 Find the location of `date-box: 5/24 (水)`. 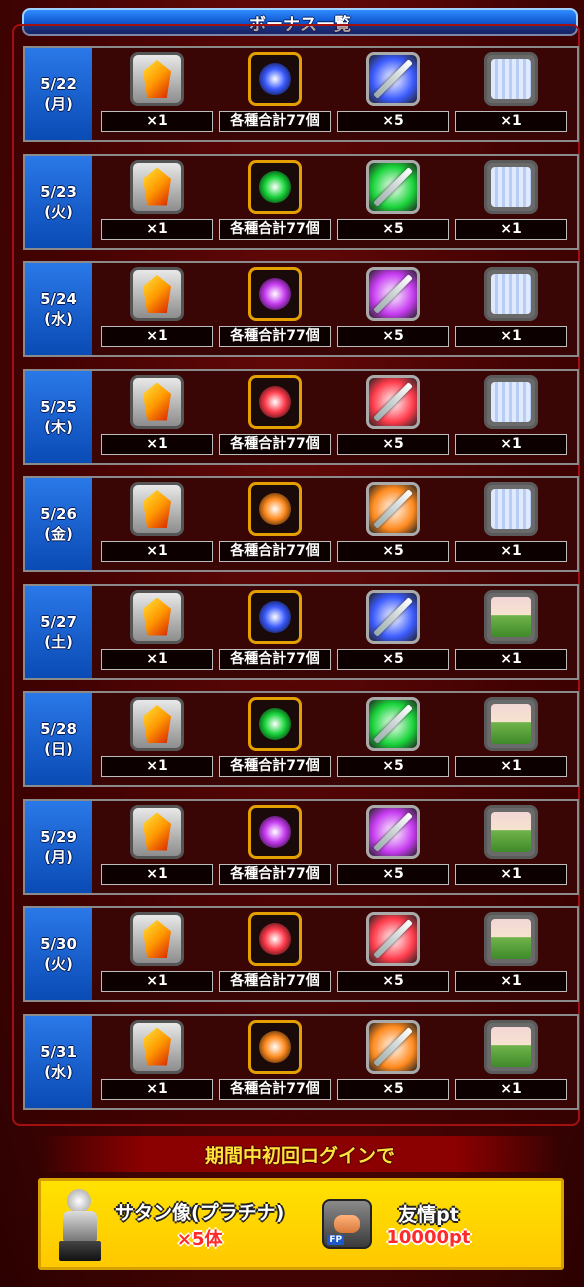

date-box: 5/24 (水) is located at coordinates (58, 309).